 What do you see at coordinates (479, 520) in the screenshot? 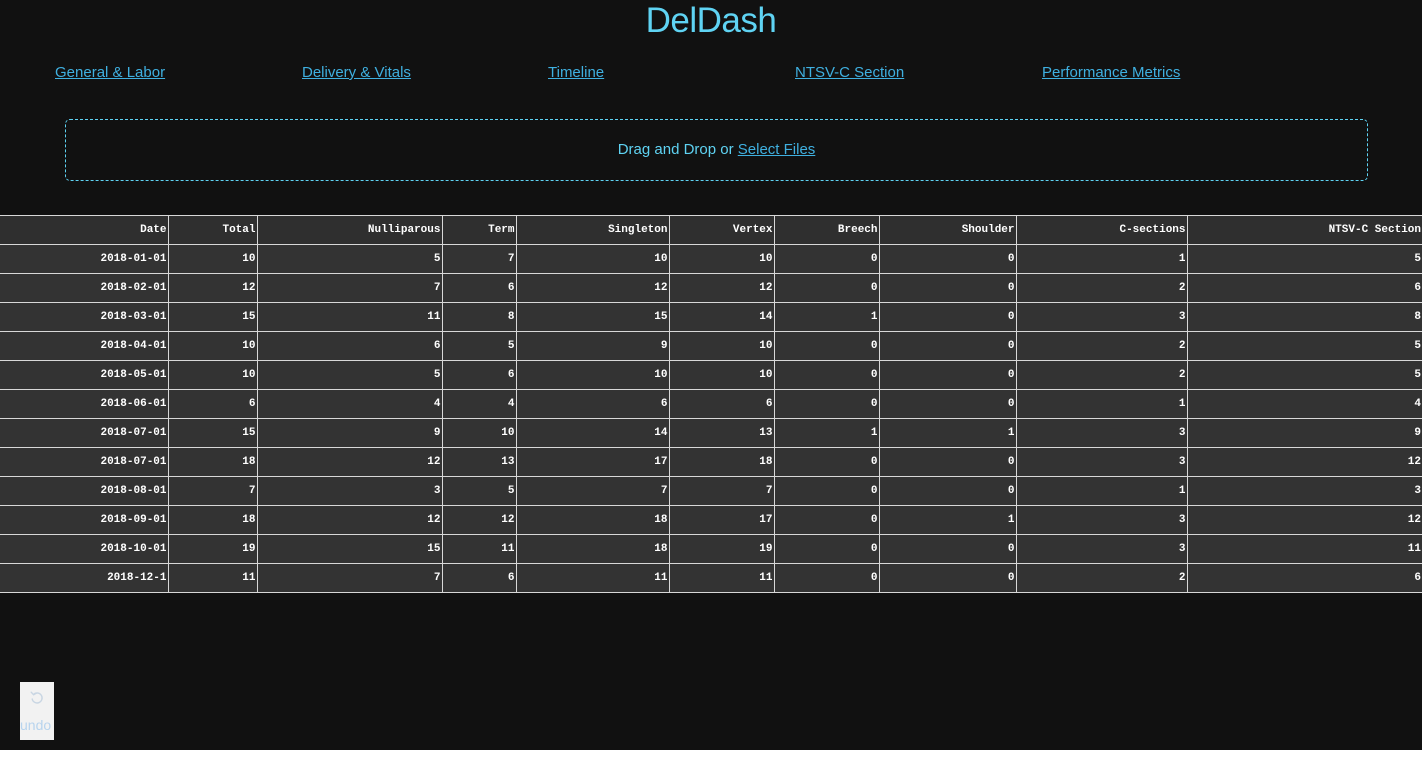
I see `table-cell-term: 12` at bounding box center [479, 520].